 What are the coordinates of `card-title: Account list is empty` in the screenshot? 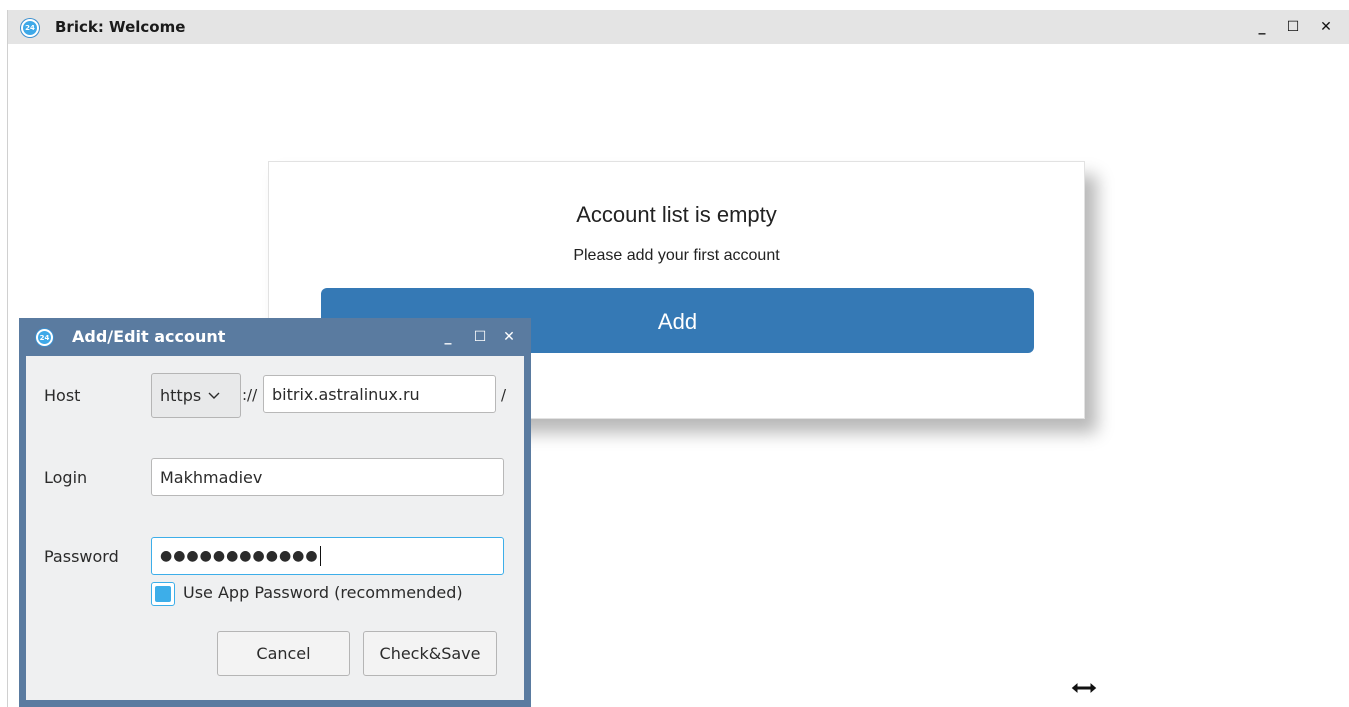 It's located at (676, 214).